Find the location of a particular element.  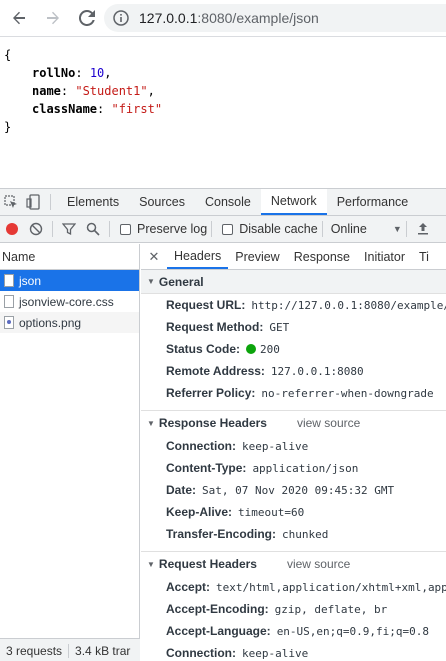

header-key: Accept-Language: is located at coordinates (218, 631).